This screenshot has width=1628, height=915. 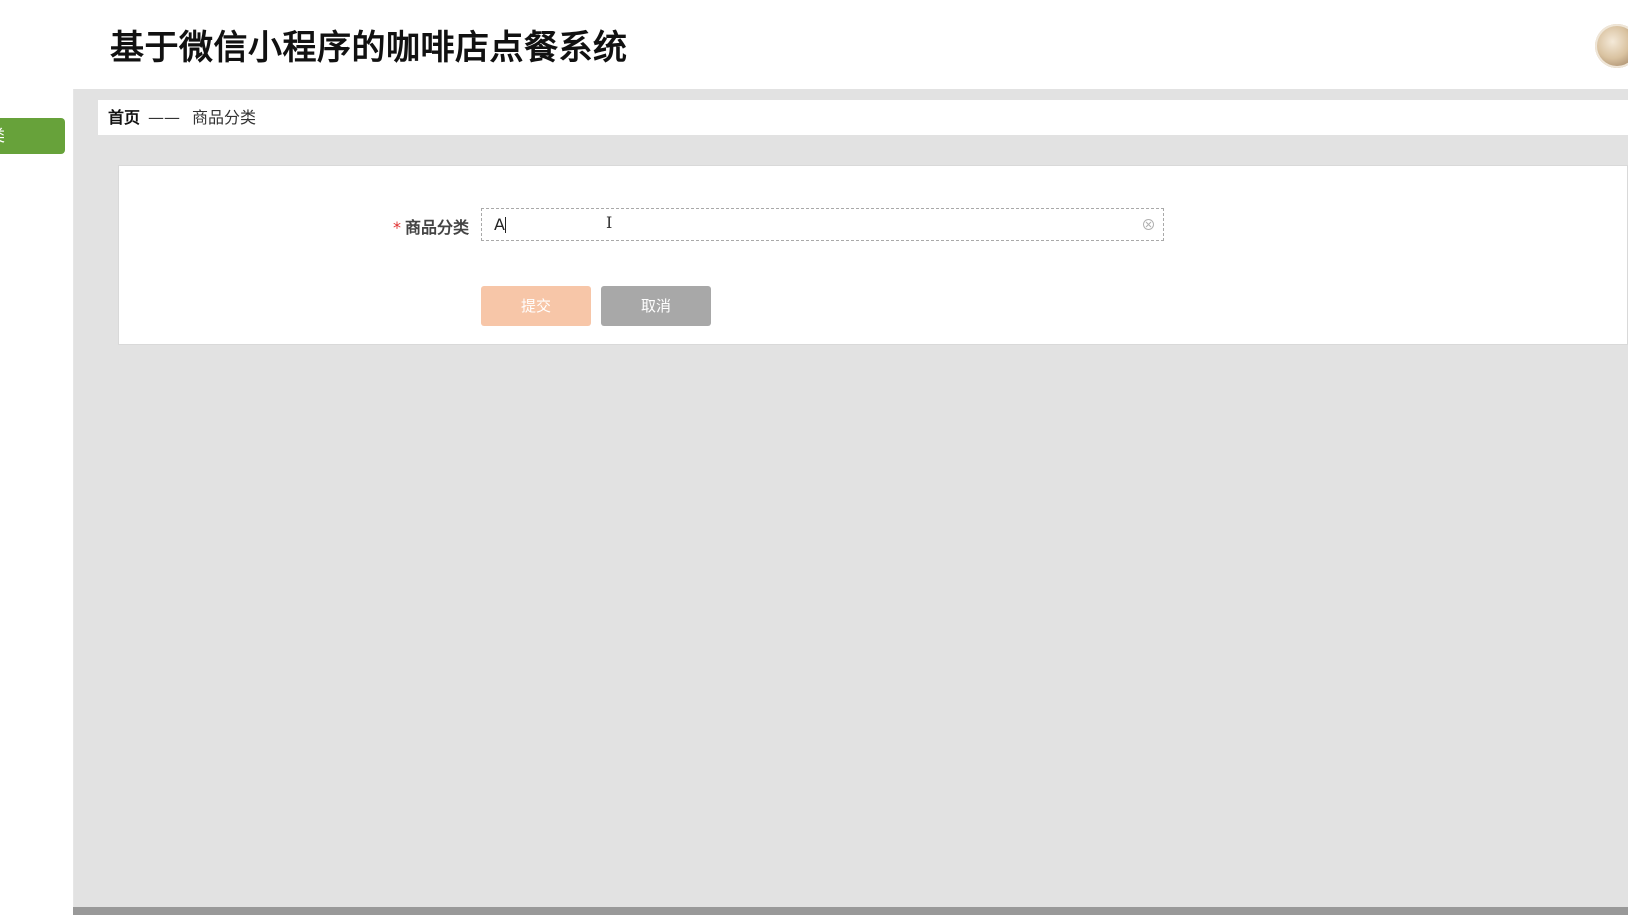 I want to click on page-title: 基于微信小程序的咖啡店点餐系统, so click(x=369, y=48).